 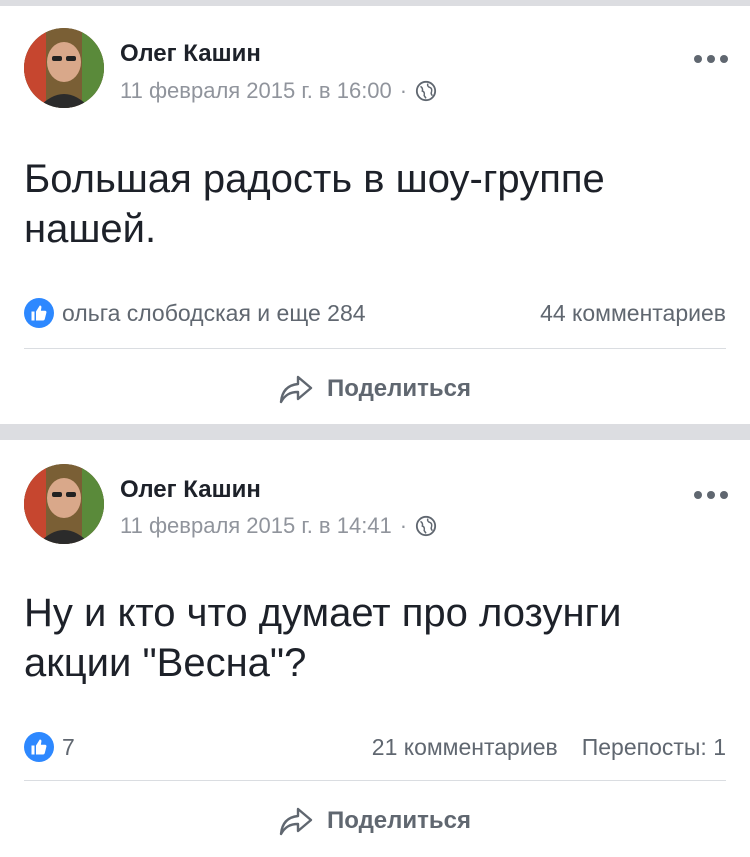 What do you see at coordinates (214, 313) in the screenshot?
I see `likes-text: ольга слободская и еще 284` at bounding box center [214, 313].